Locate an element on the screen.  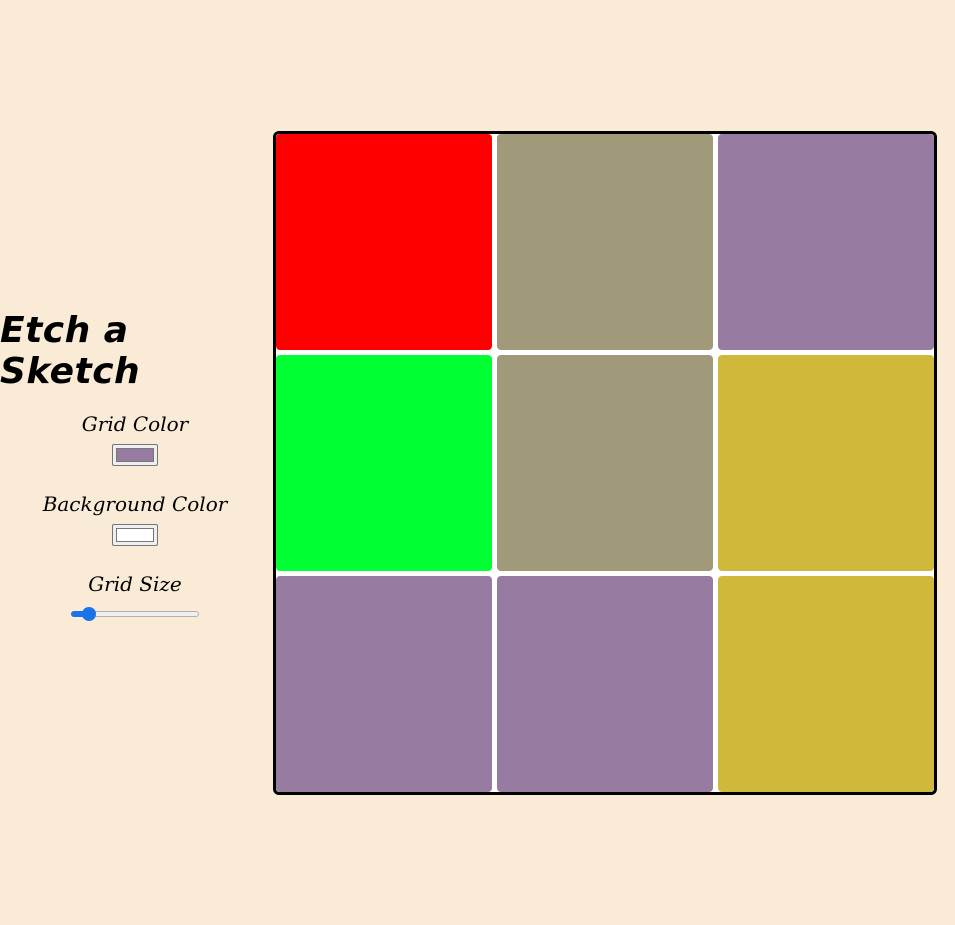
background-color-swatch is located at coordinates (135, 535).